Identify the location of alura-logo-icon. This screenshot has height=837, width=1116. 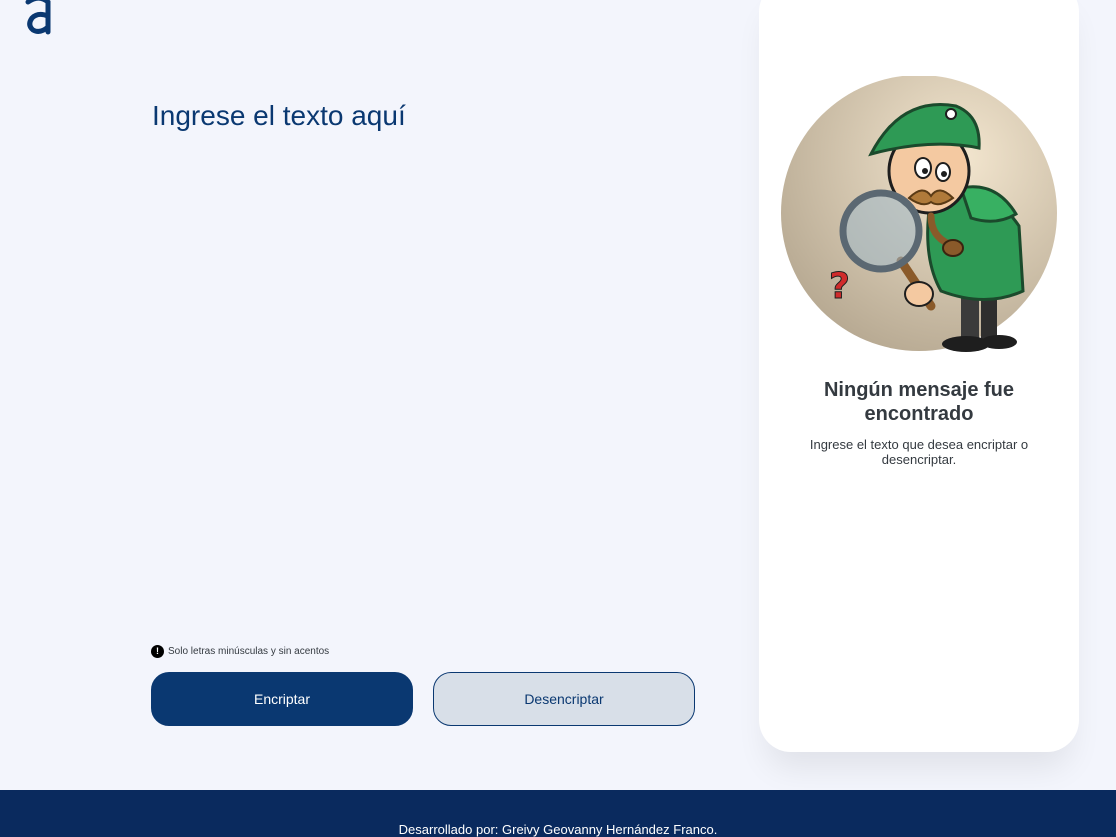
(38, 17).